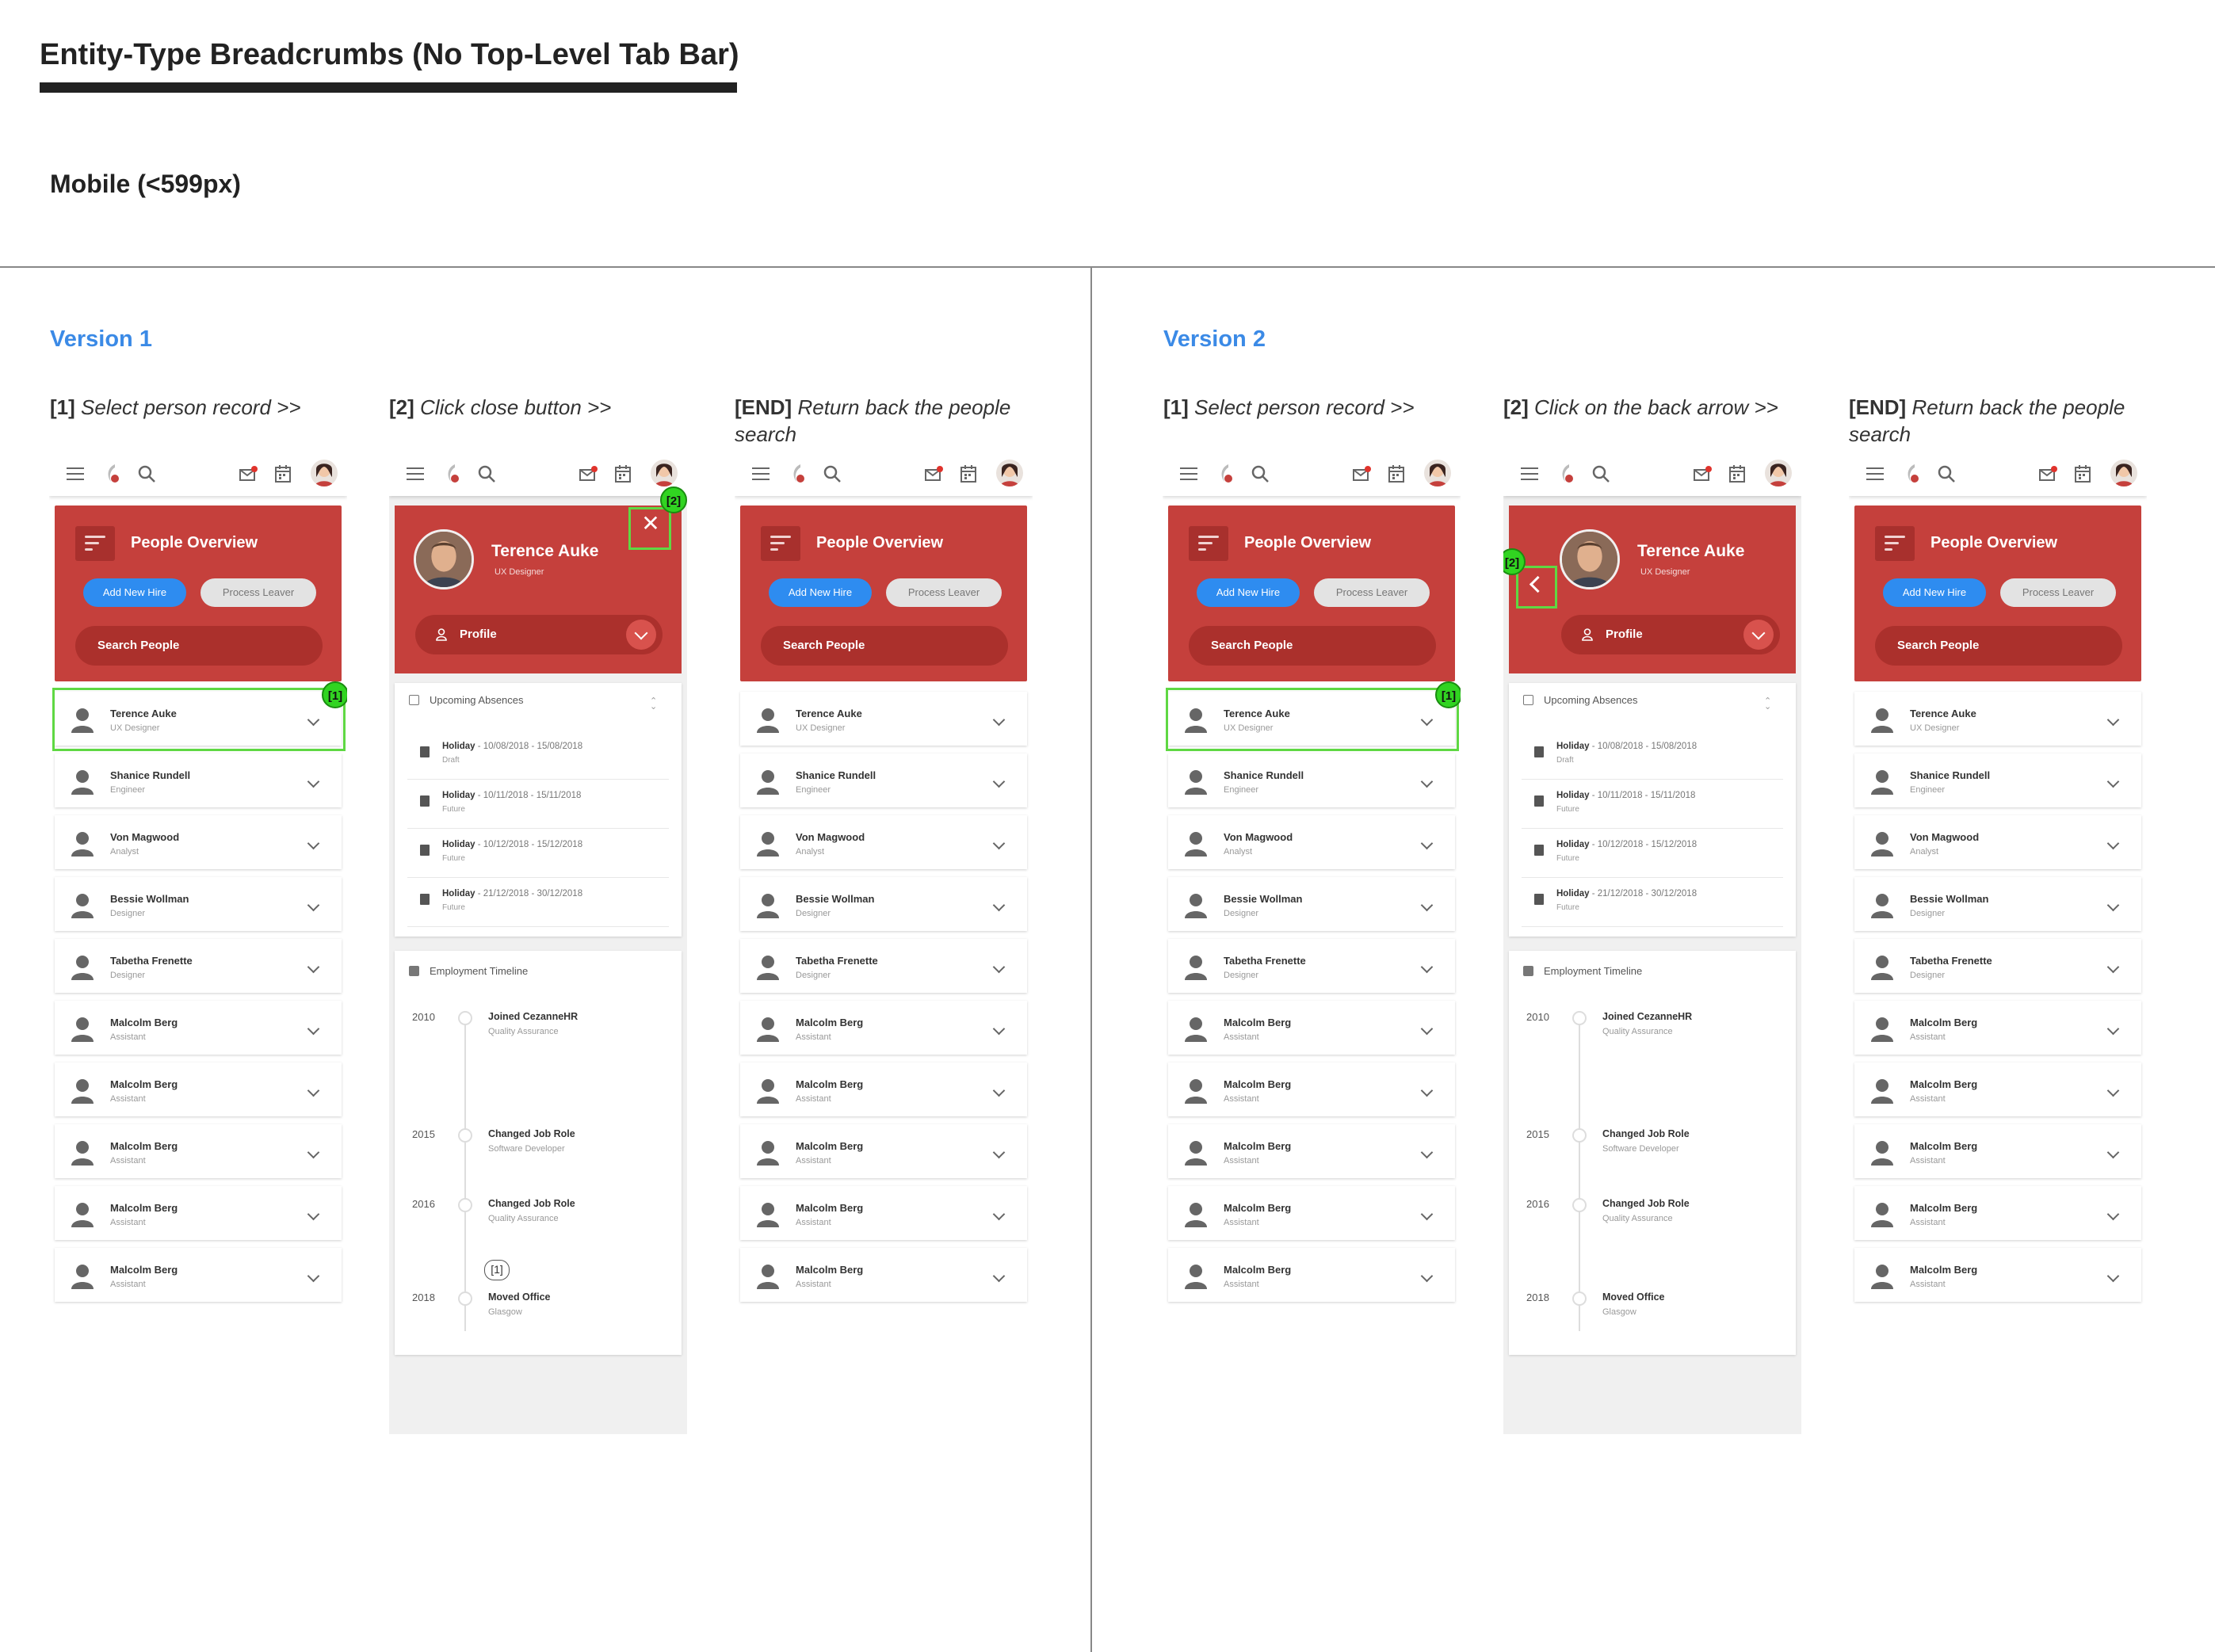 This screenshot has width=2215, height=1652. Describe the element at coordinates (883, 719) in the screenshot. I see `person-row: Terence Auke UX Designer` at that location.